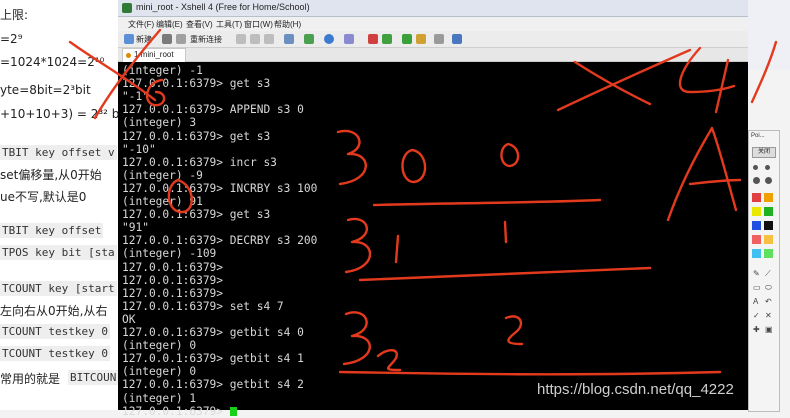  Describe the element at coordinates (635, 389) in the screenshot. I see `csdn-watermark: https://blog.csdn.net/qq_4222` at that location.